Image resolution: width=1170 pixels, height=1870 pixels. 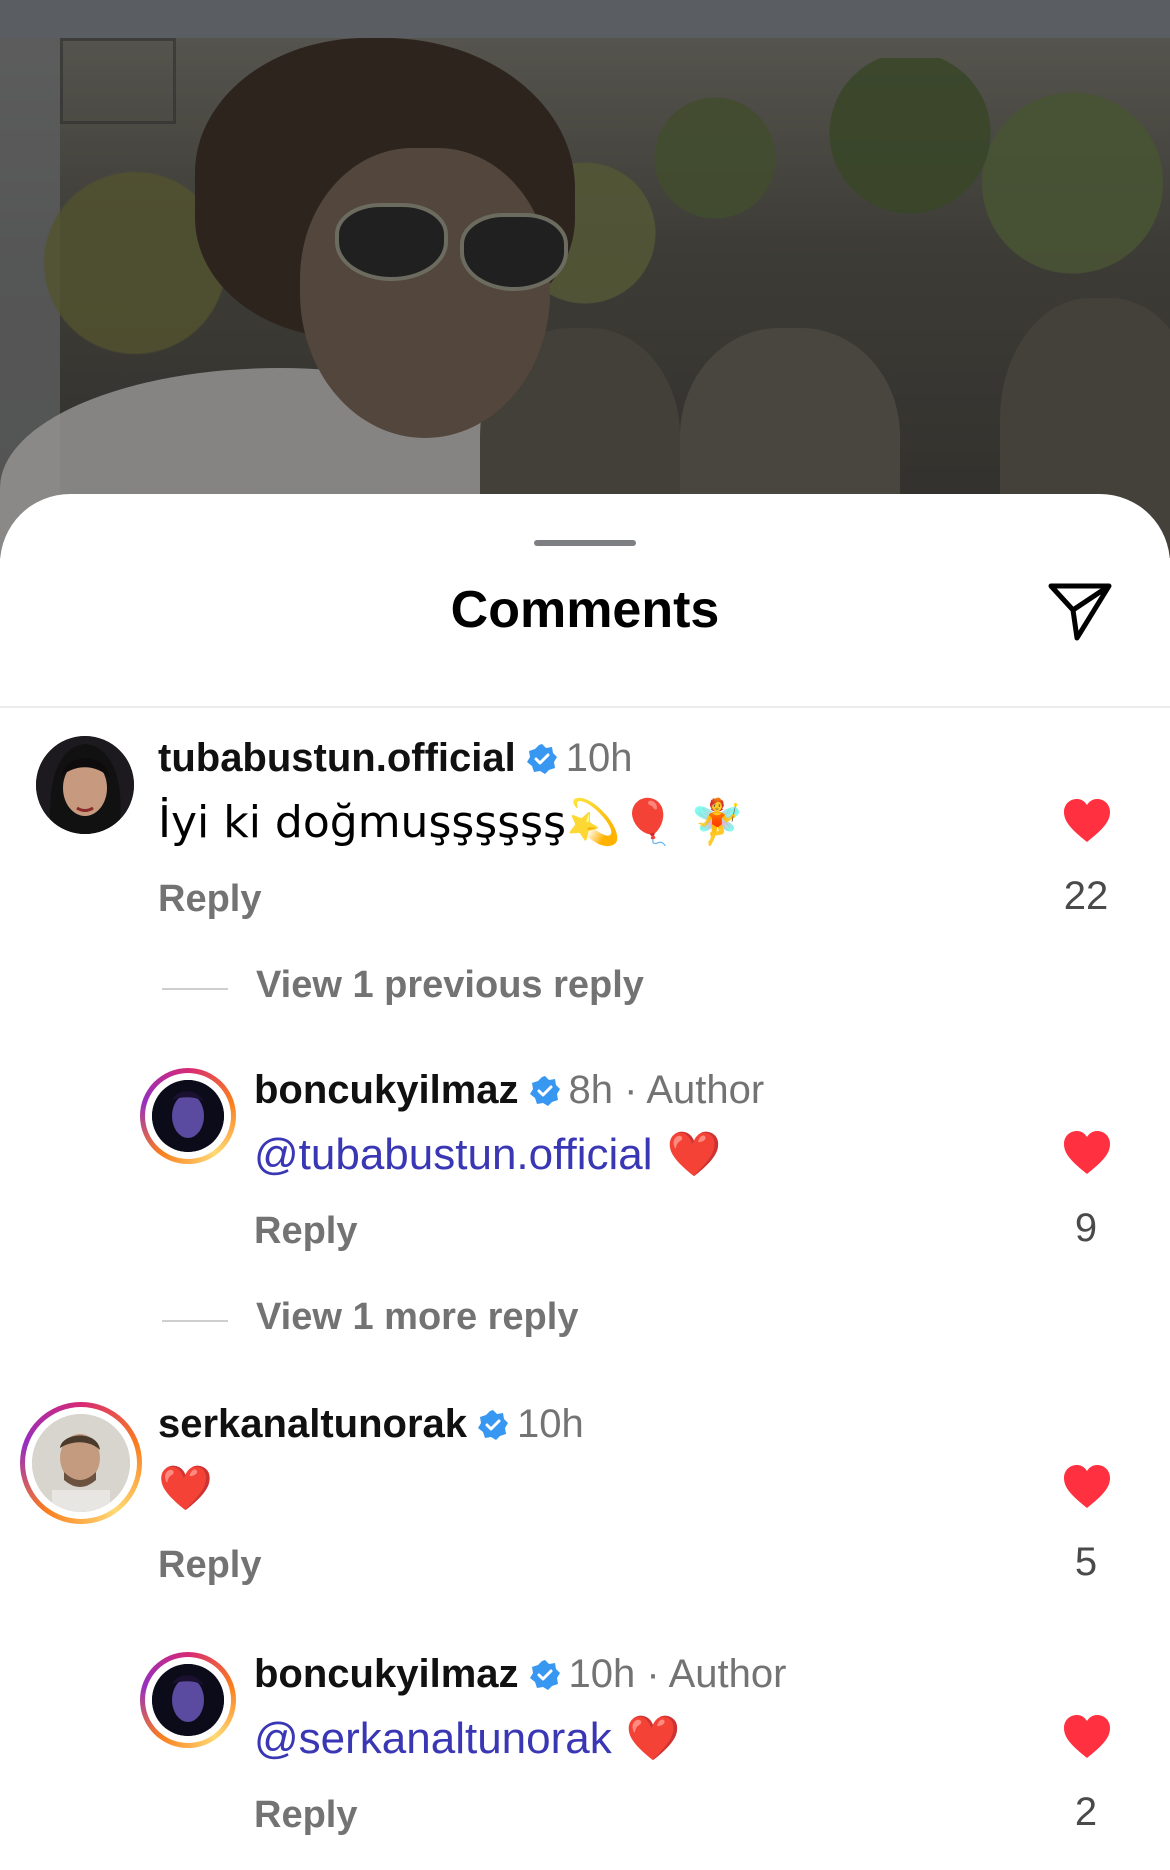 What do you see at coordinates (585, 1502) in the screenshot?
I see `comment-item: serkanaltunorak 10h ❤️ Reply 5` at bounding box center [585, 1502].